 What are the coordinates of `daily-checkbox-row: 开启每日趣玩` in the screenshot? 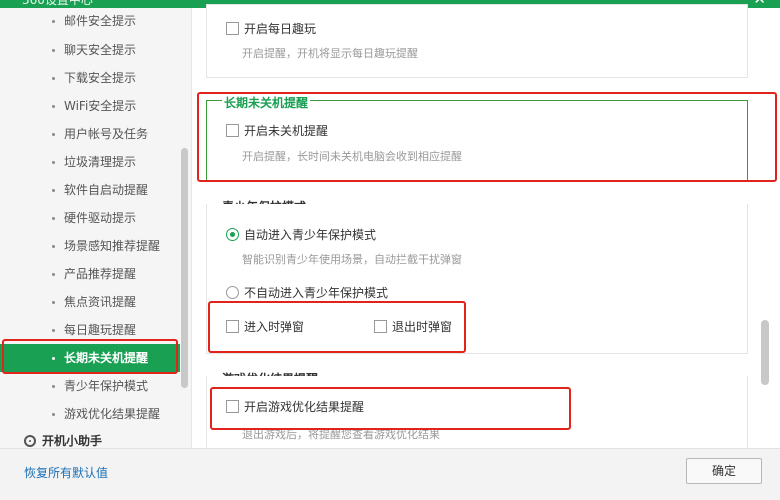 It's located at (271, 29).